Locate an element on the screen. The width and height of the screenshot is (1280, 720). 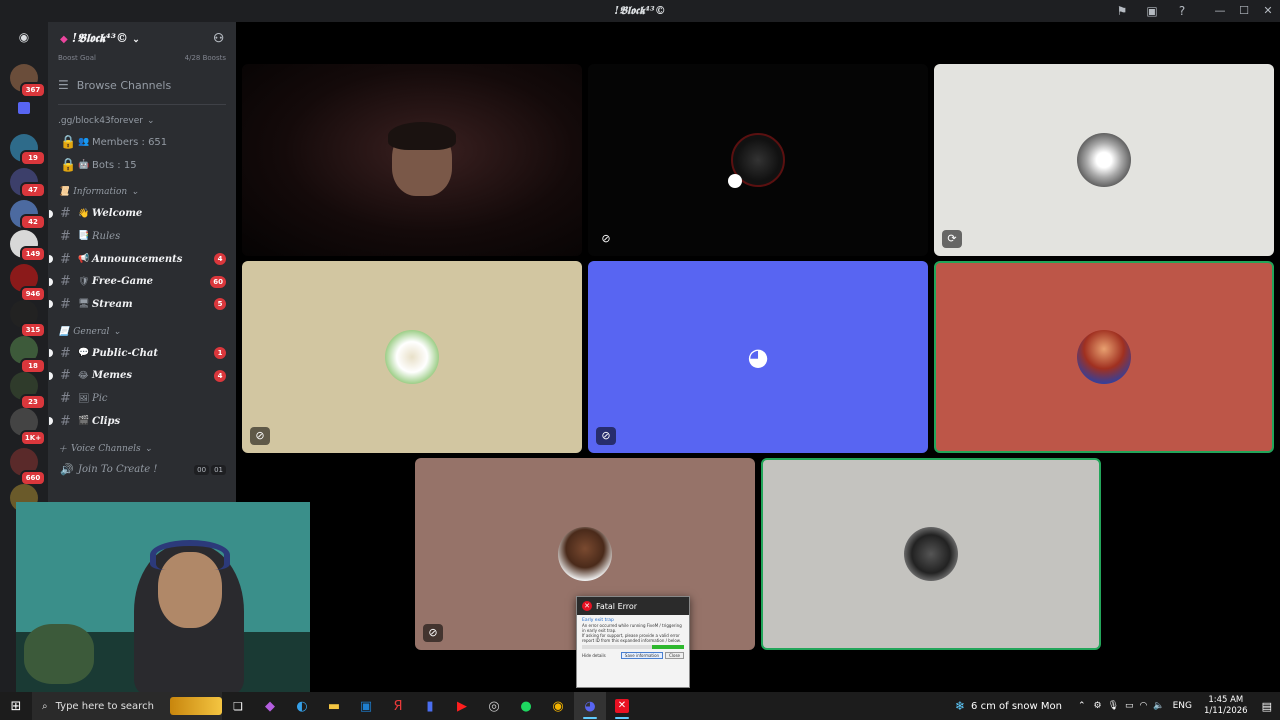
boost-goal: Boost Goal 4/28 Boosts is located at coordinates (142, 58).